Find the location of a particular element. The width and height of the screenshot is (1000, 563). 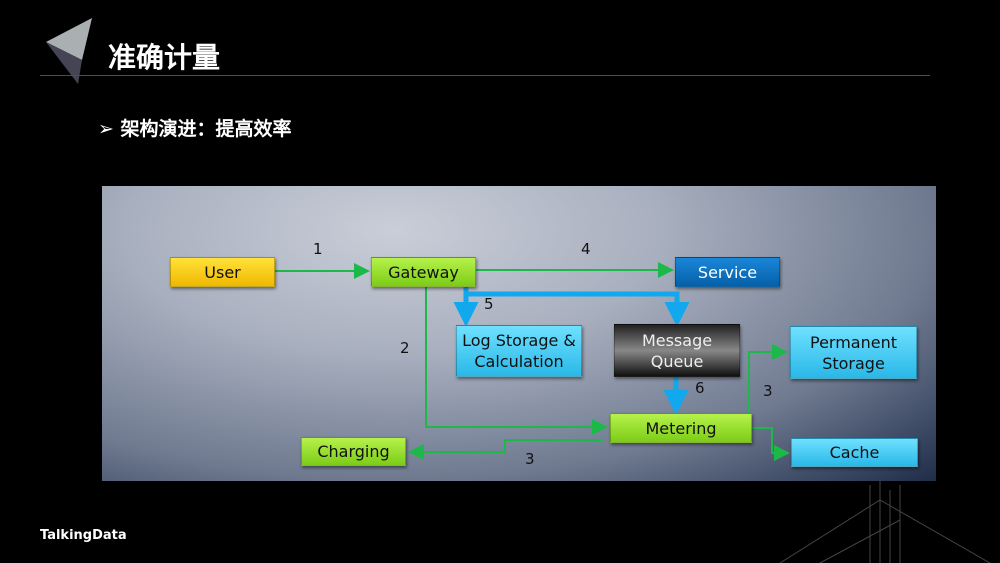

decorative-lines is located at coordinates (885, 521).